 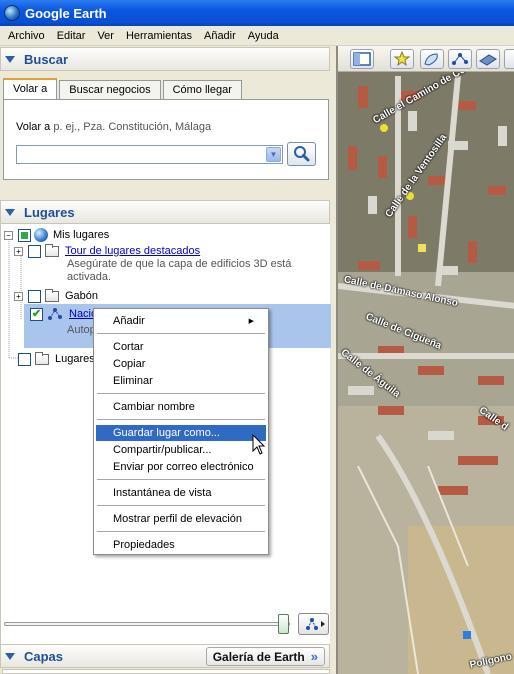 What do you see at coordinates (165, 212) in the screenshot?
I see `places-panel-header: Lugares` at bounding box center [165, 212].